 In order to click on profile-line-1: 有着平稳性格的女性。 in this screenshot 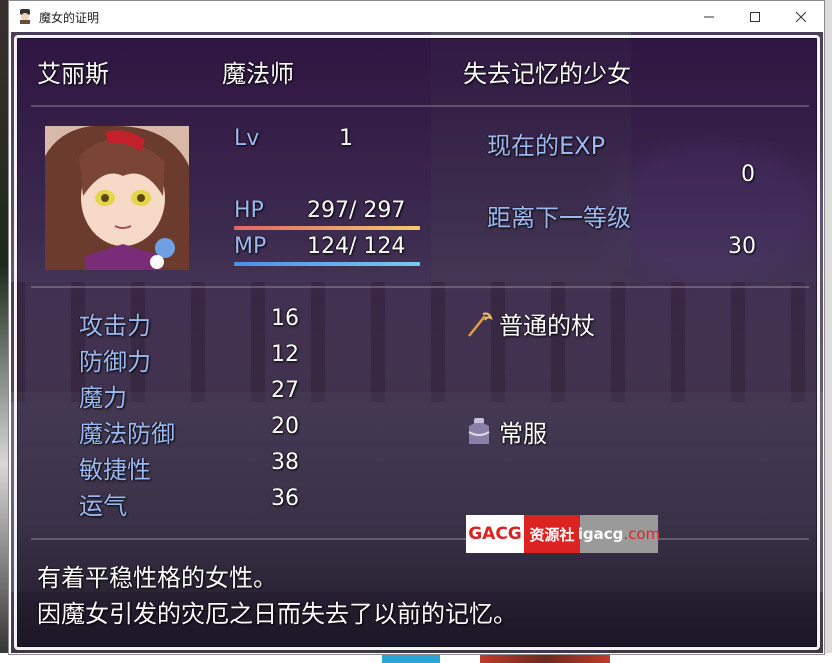, I will do `click(157, 578)`.